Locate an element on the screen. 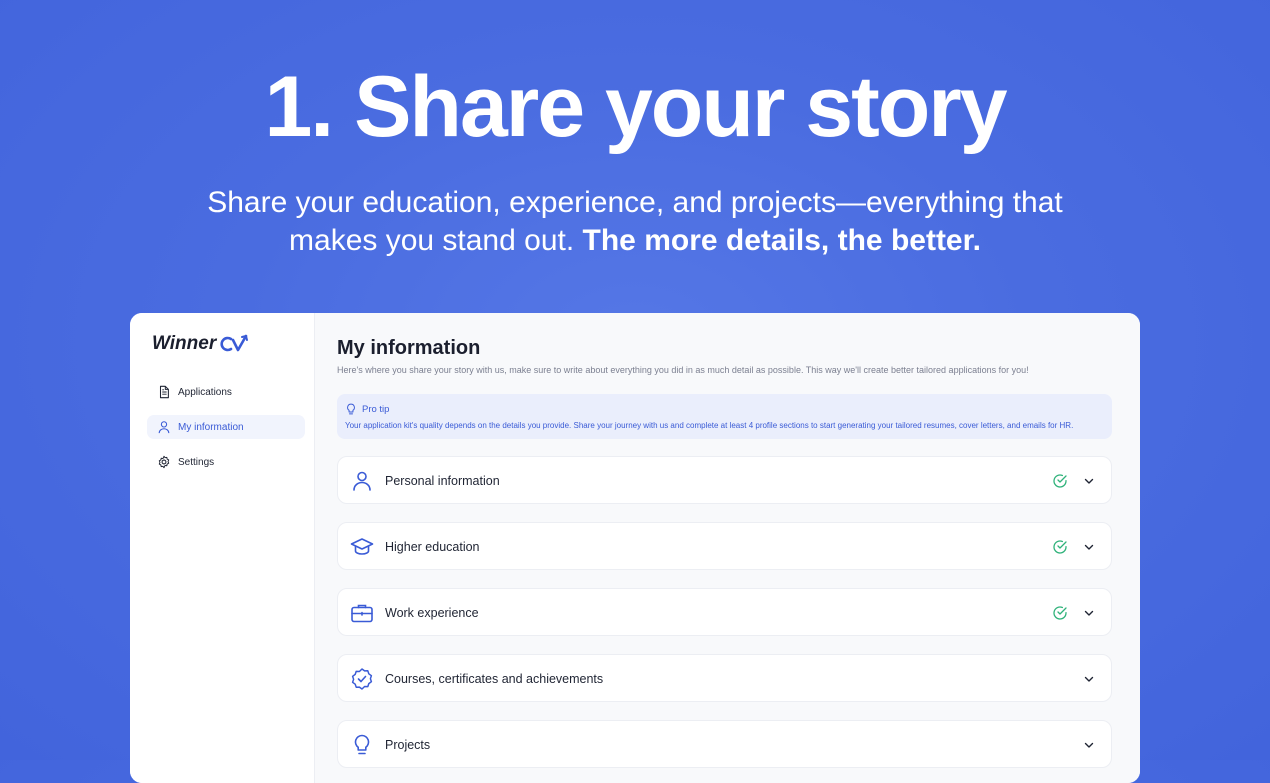  sidebar-item-label: Applications is located at coordinates (205, 392).